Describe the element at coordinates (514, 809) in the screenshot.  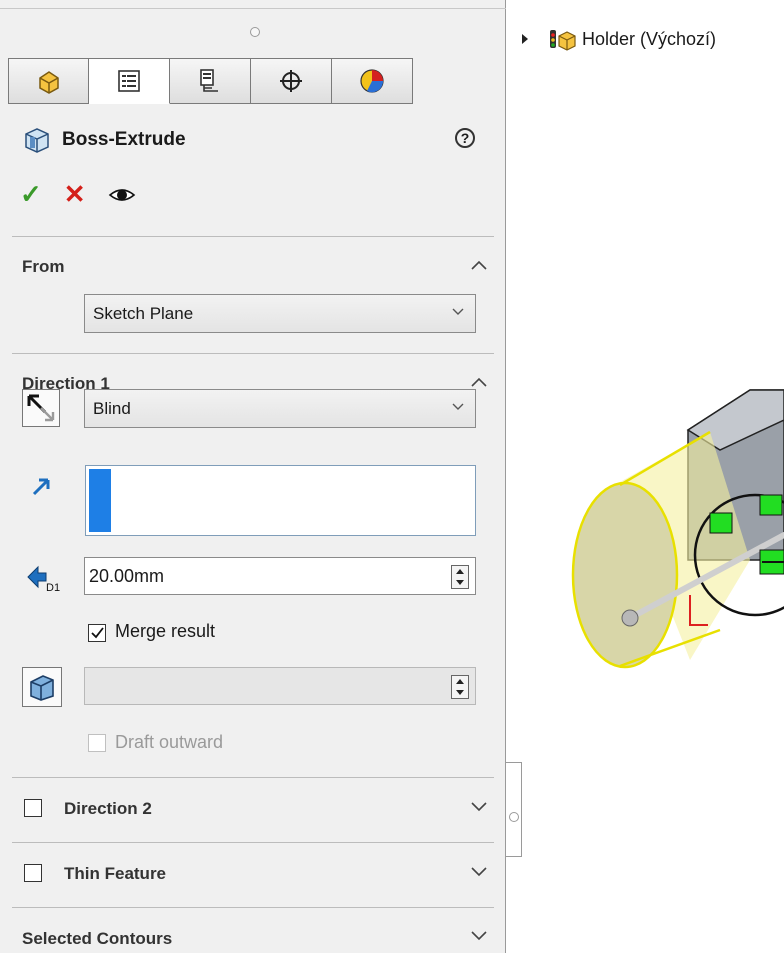
I see `panel-collapse-tab` at that location.